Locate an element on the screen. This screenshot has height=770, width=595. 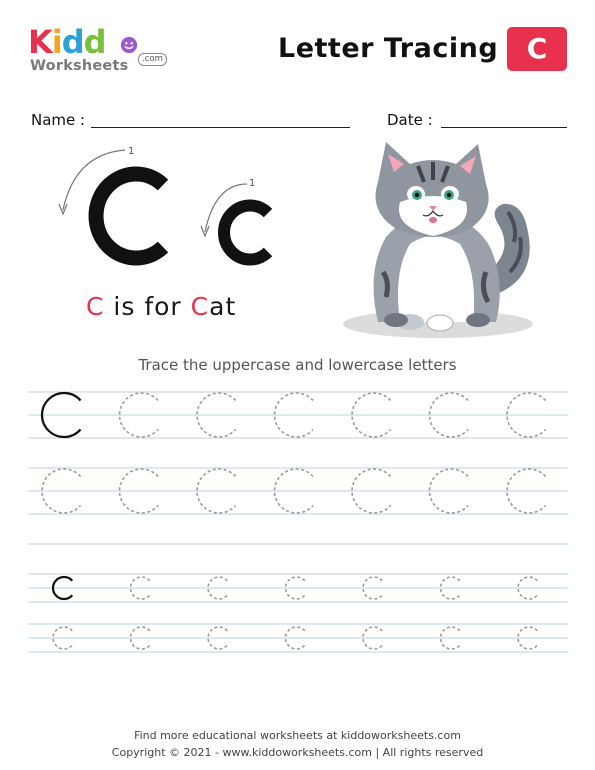
stroke-number-lower: 1 is located at coordinates (252, 183).